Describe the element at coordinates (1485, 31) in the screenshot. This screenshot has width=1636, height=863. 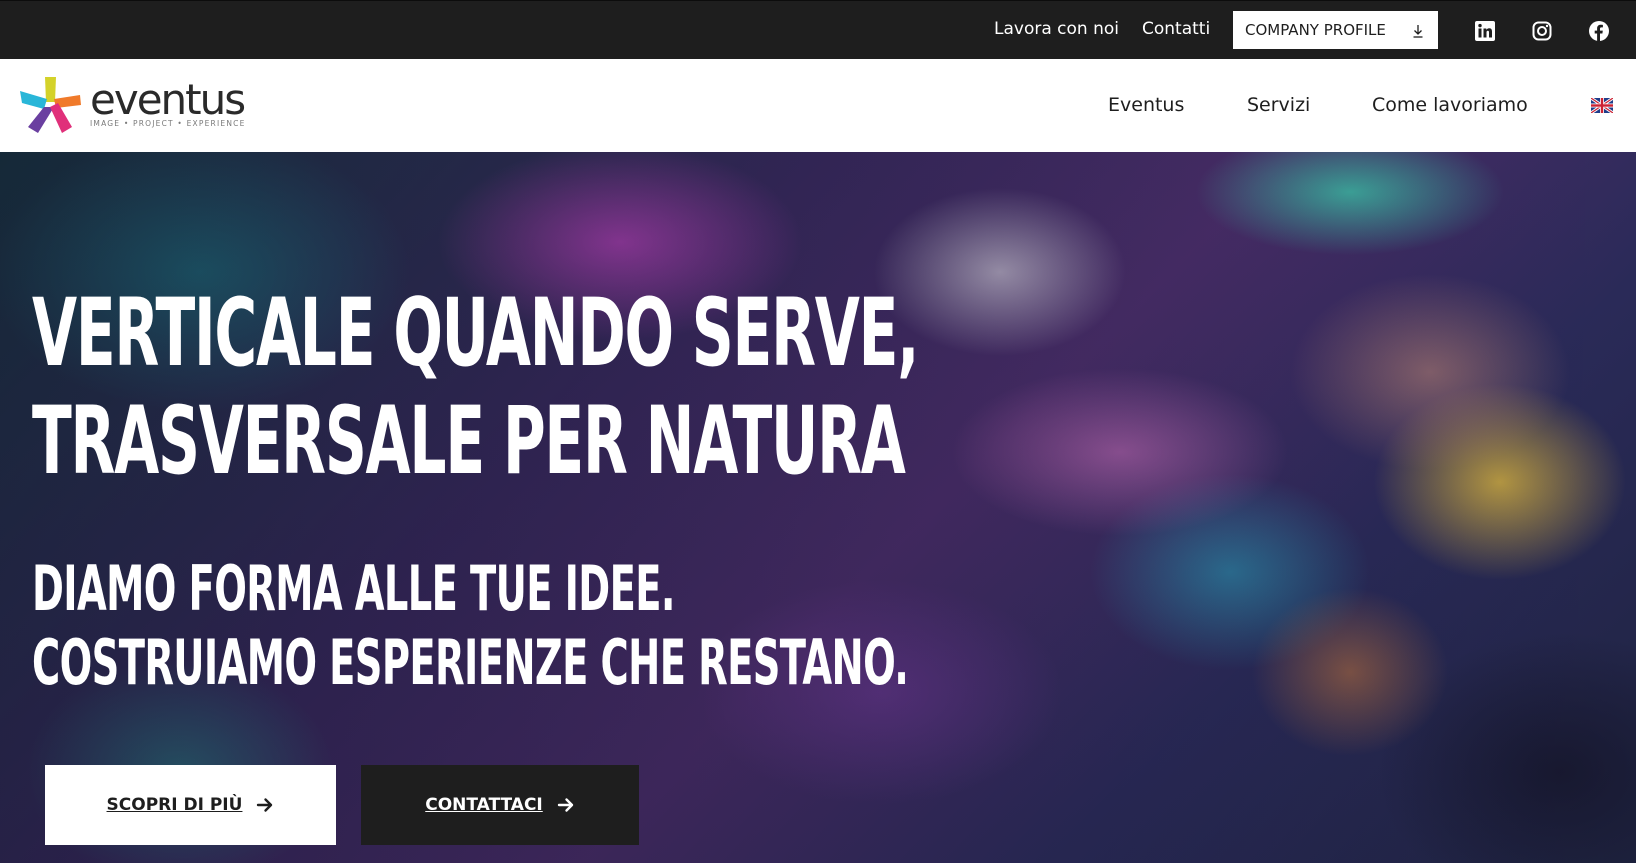
I see `linkedin-icon` at that location.